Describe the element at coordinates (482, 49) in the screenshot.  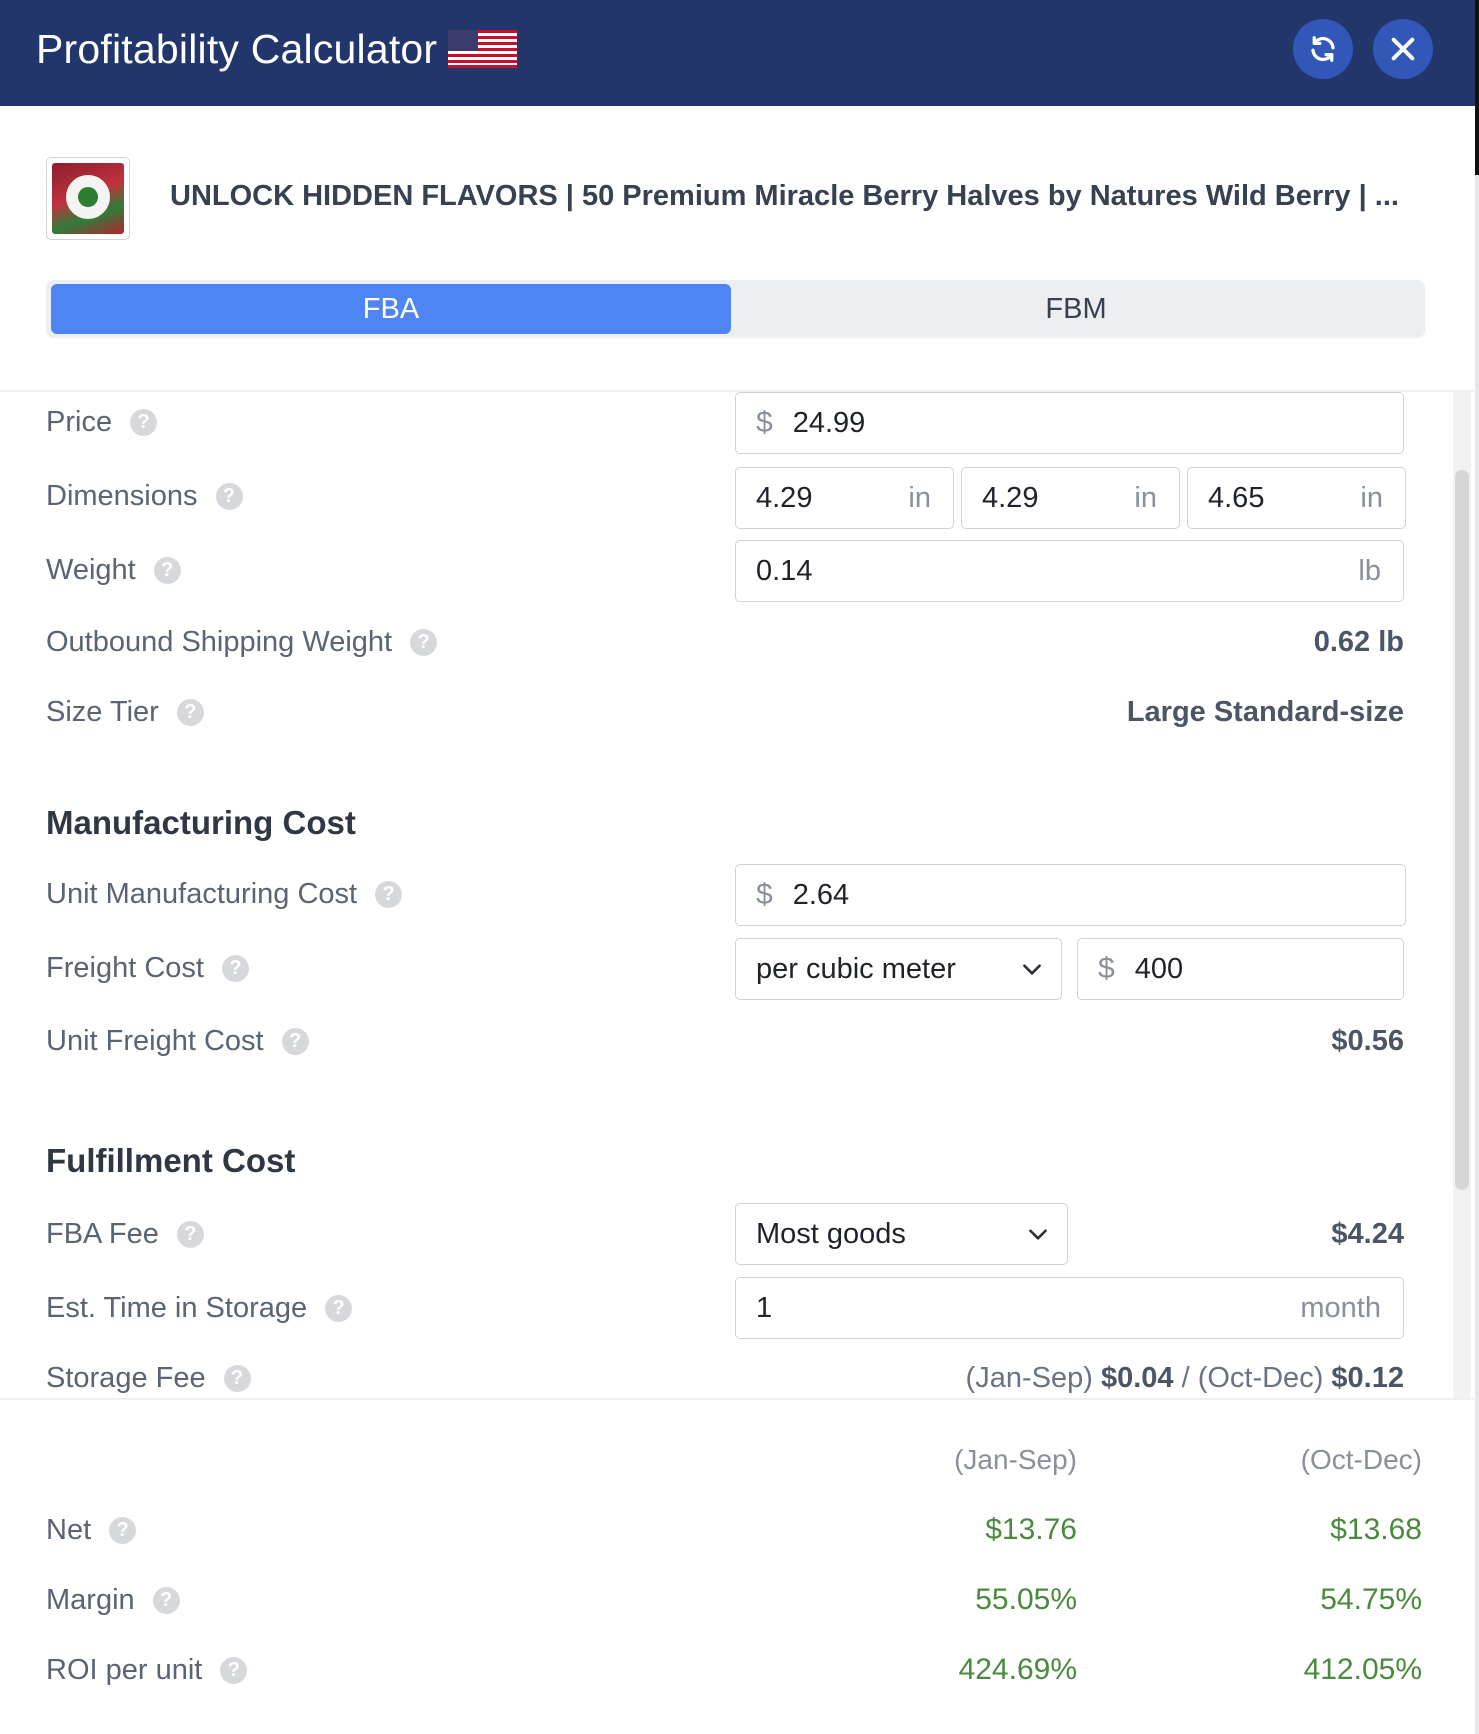
I see `us-flag-icon` at that location.